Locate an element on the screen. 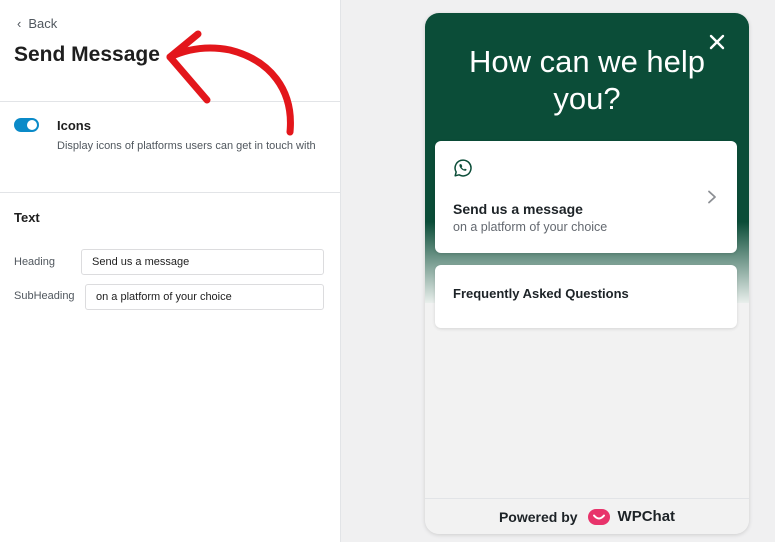 This screenshot has height=542, width=775. heading-label: Heading is located at coordinates (34, 262).